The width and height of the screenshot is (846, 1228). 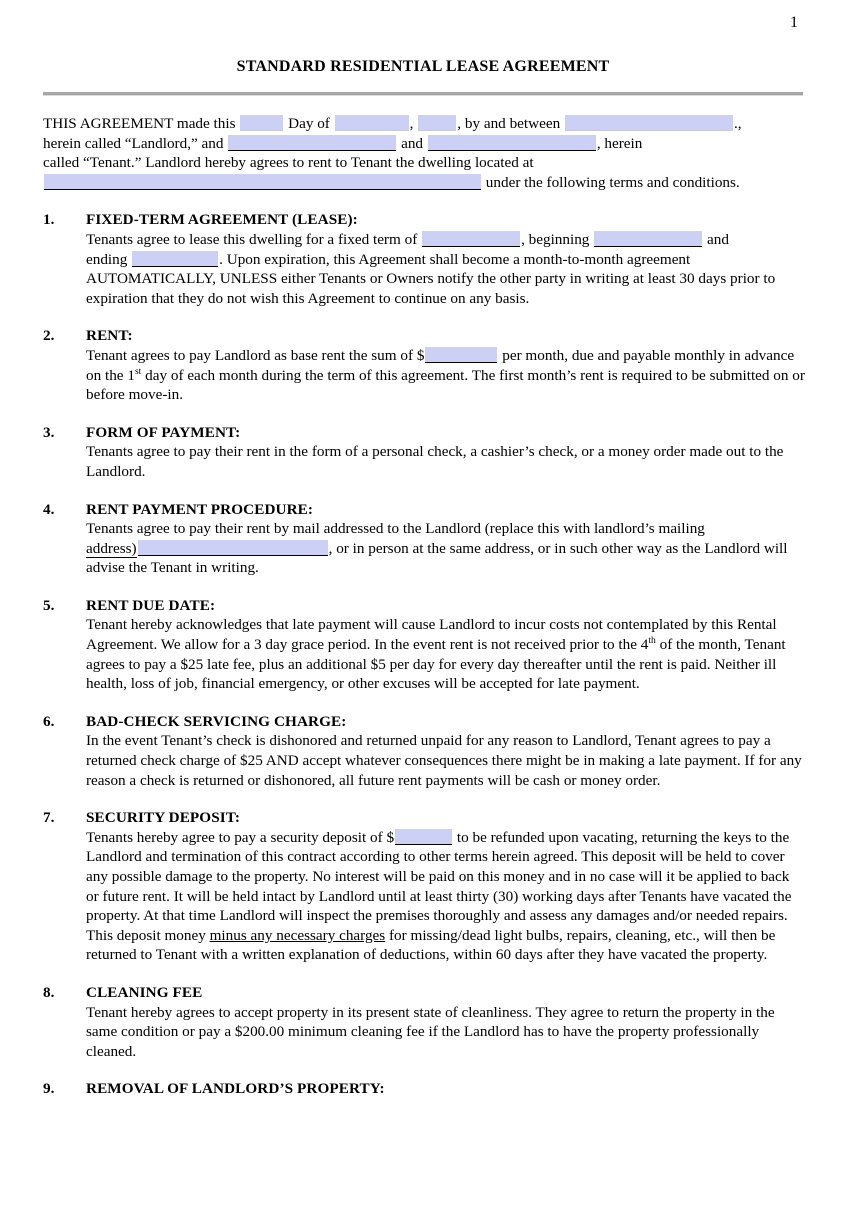 What do you see at coordinates (49, 992) in the screenshot?
I see `section-number-8: 8.` at bounding box center [49, 992].